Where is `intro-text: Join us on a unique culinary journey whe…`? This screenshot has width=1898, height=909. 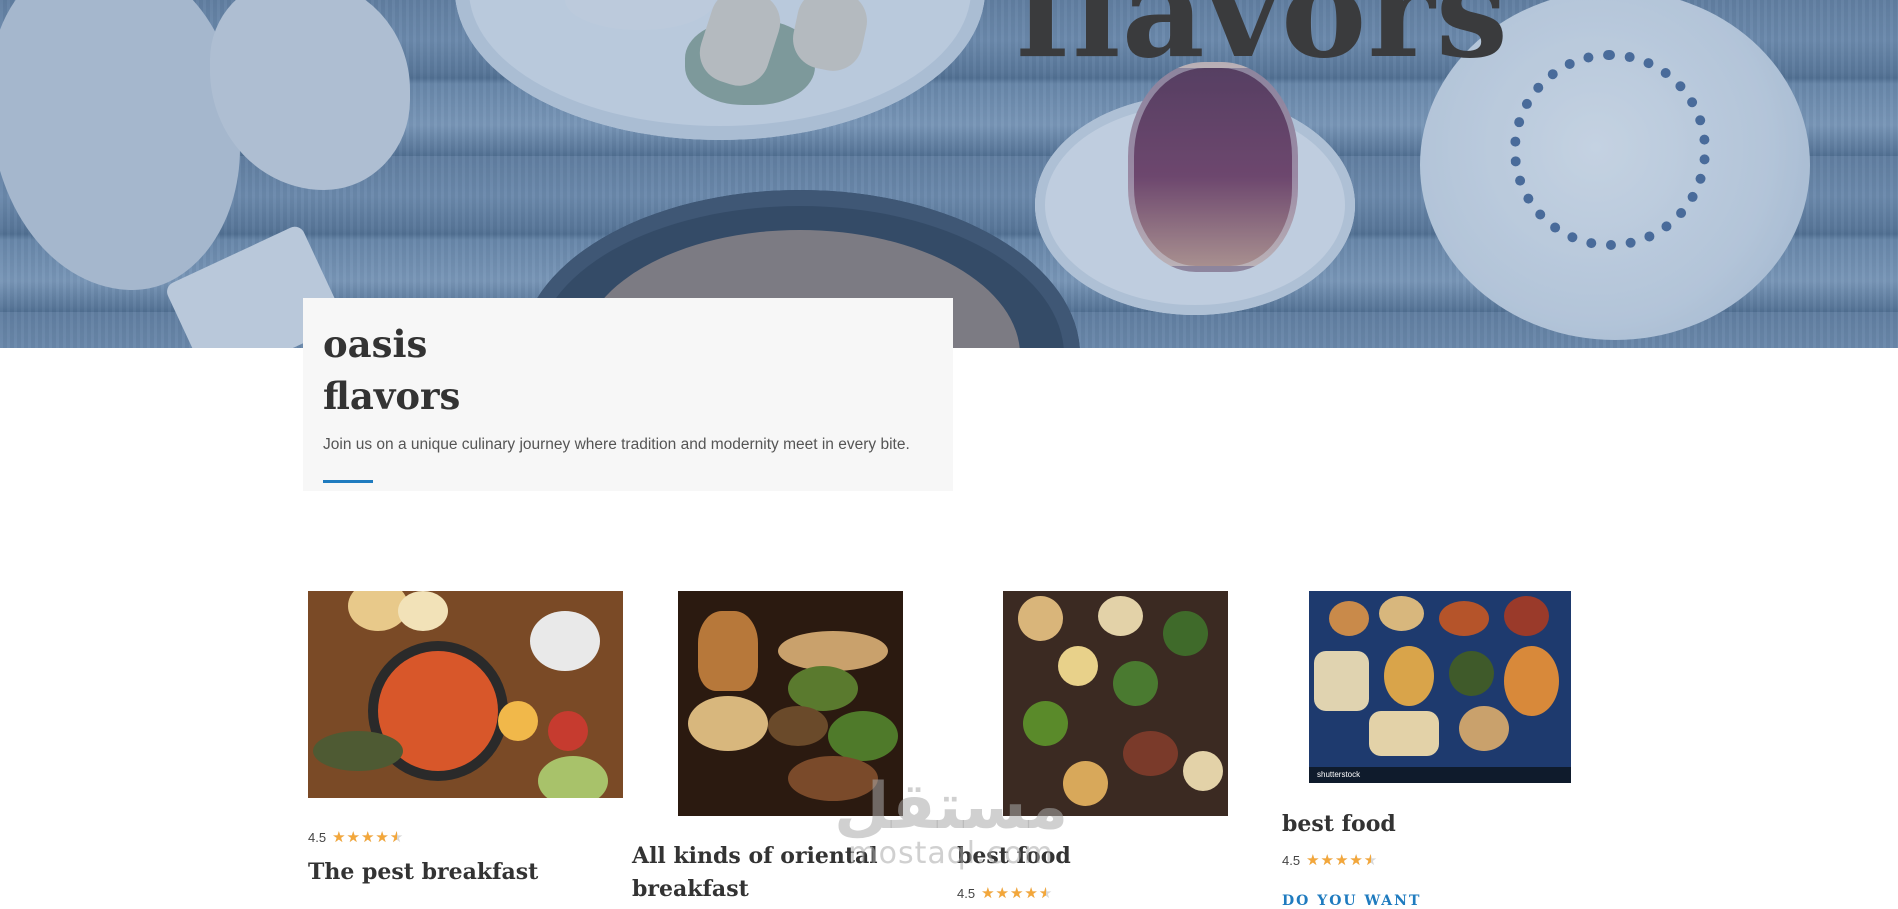
intro-text: Join us on a unique culinary journey whe… is located at coordinates (616, 444).